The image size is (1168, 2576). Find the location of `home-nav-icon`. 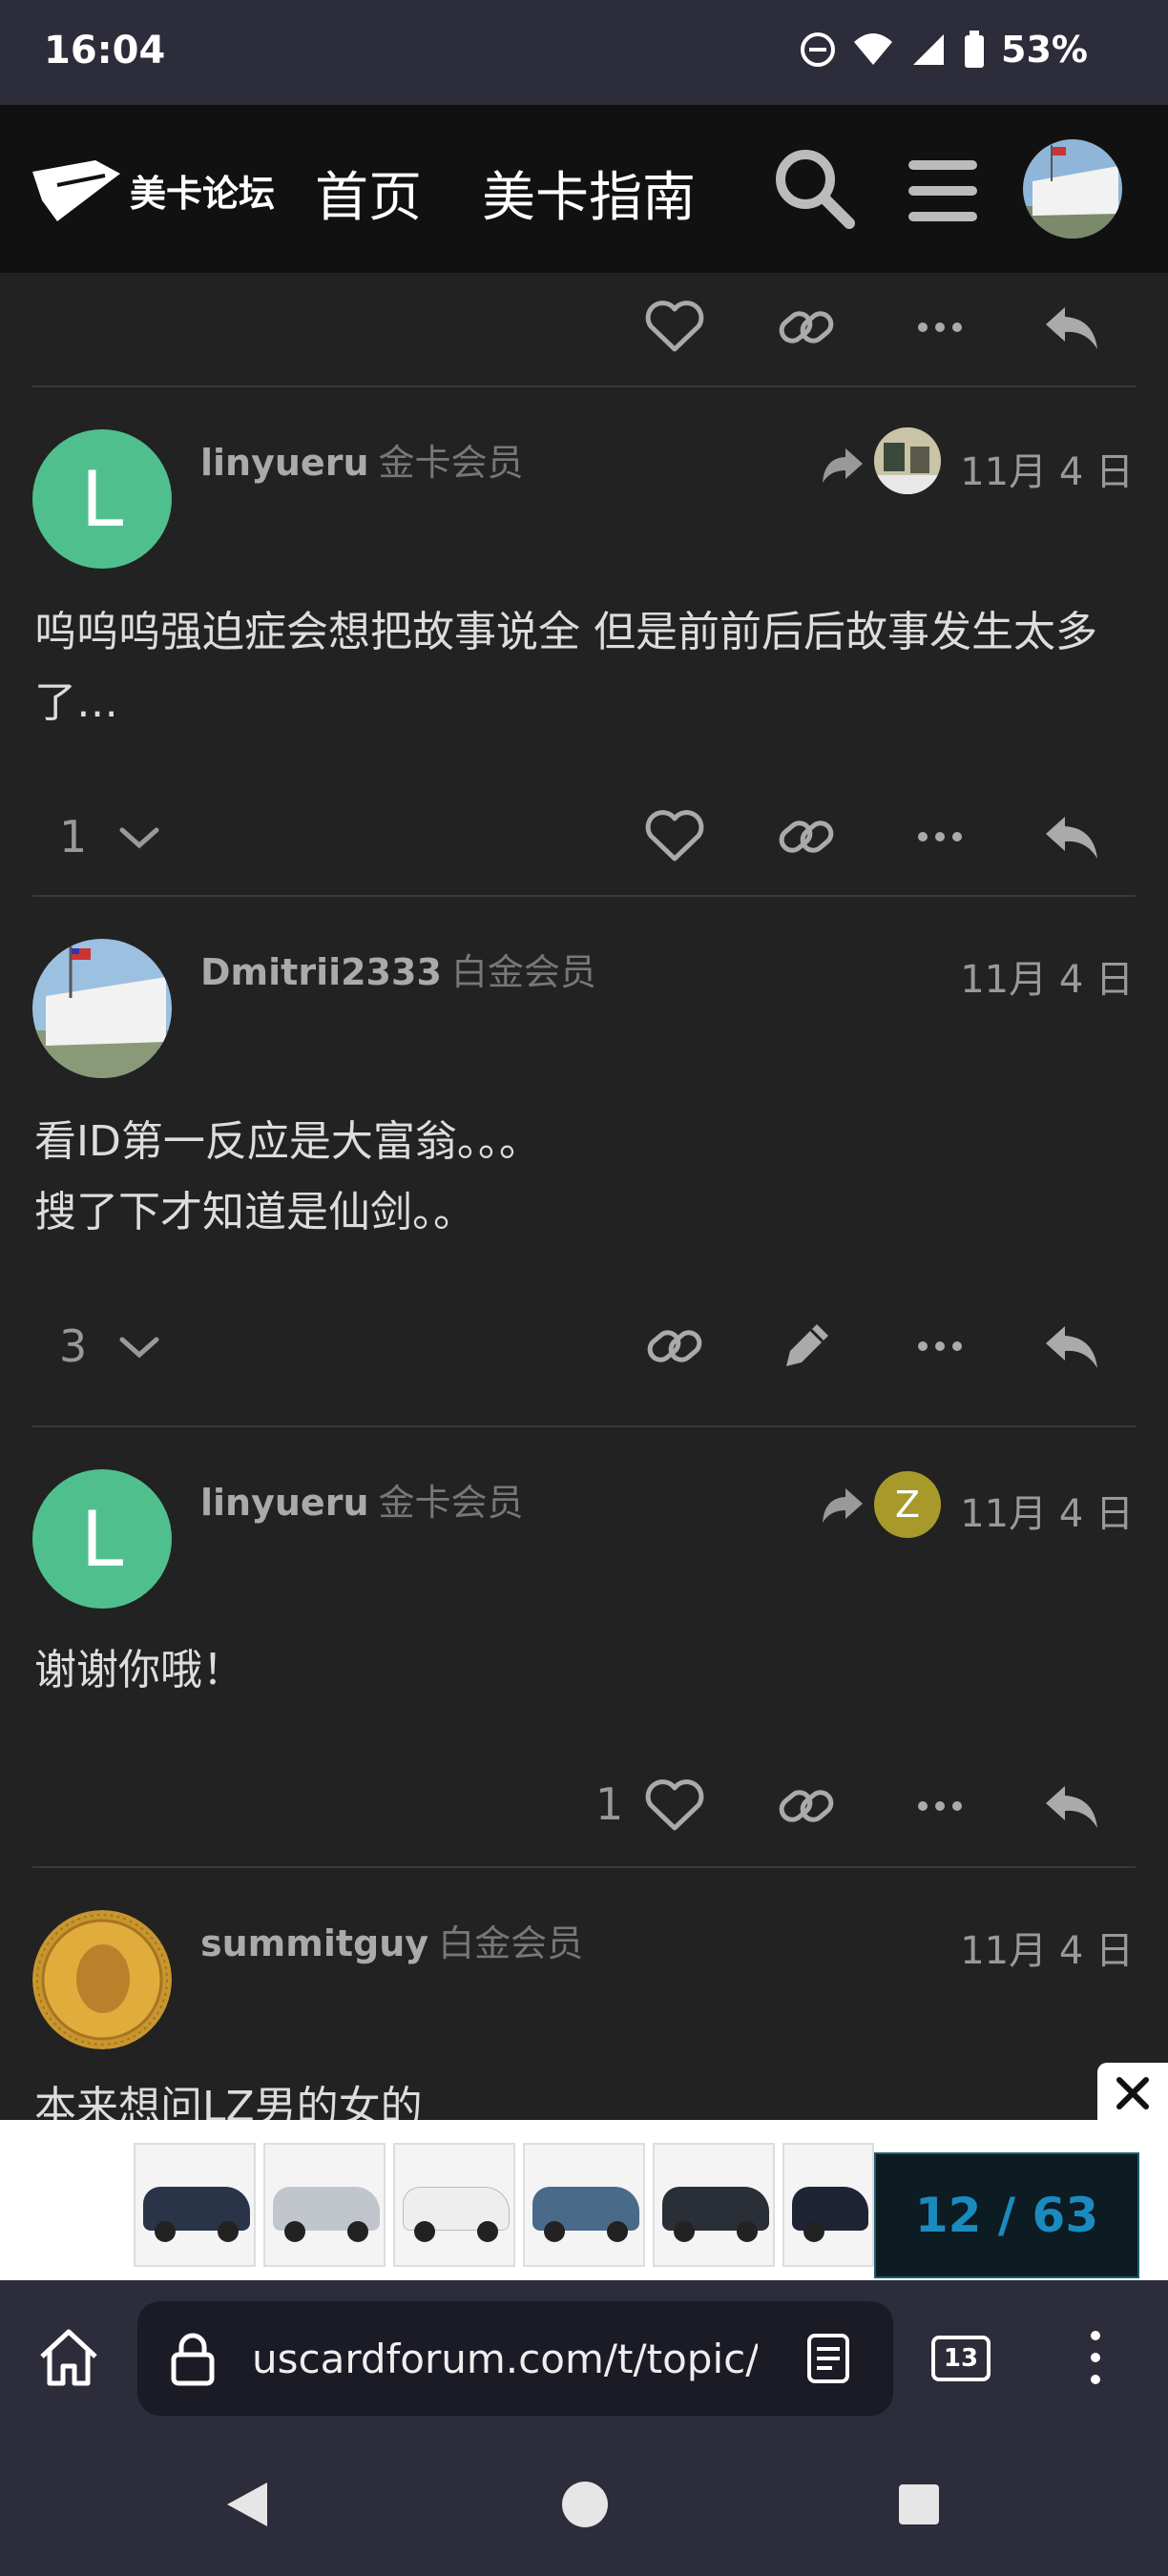

home-nav-icon is located at coordinates (585, 2504).